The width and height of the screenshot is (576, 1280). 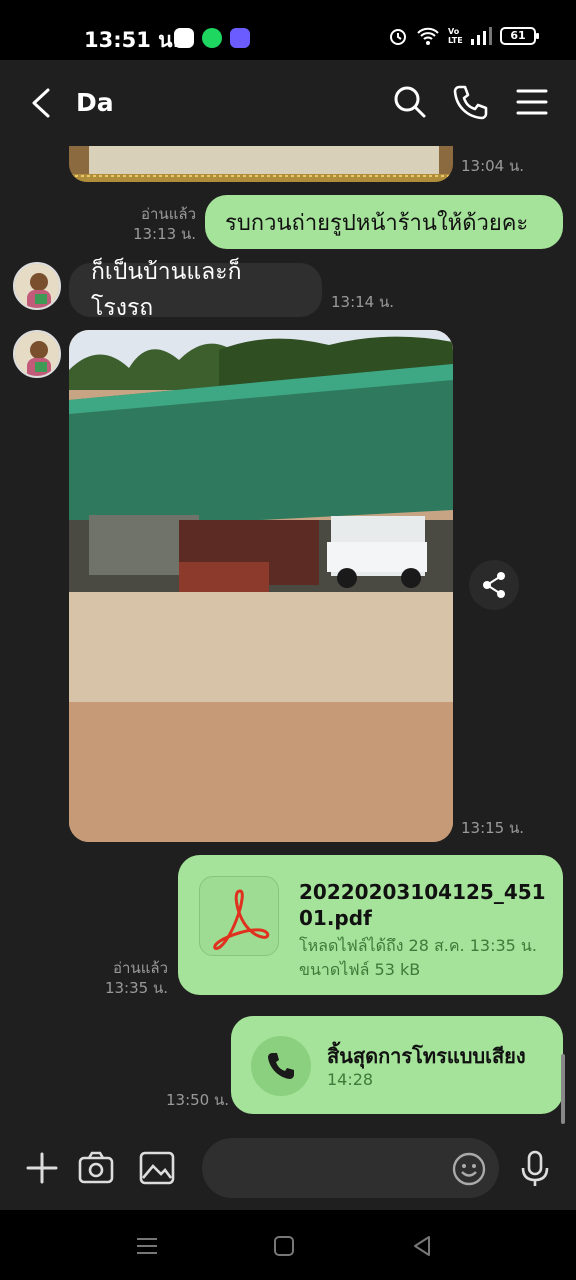 What do you see at coordinates (398, 37) in the screenshot?
I see `alarm-icon` at bounding box center [398, 37].